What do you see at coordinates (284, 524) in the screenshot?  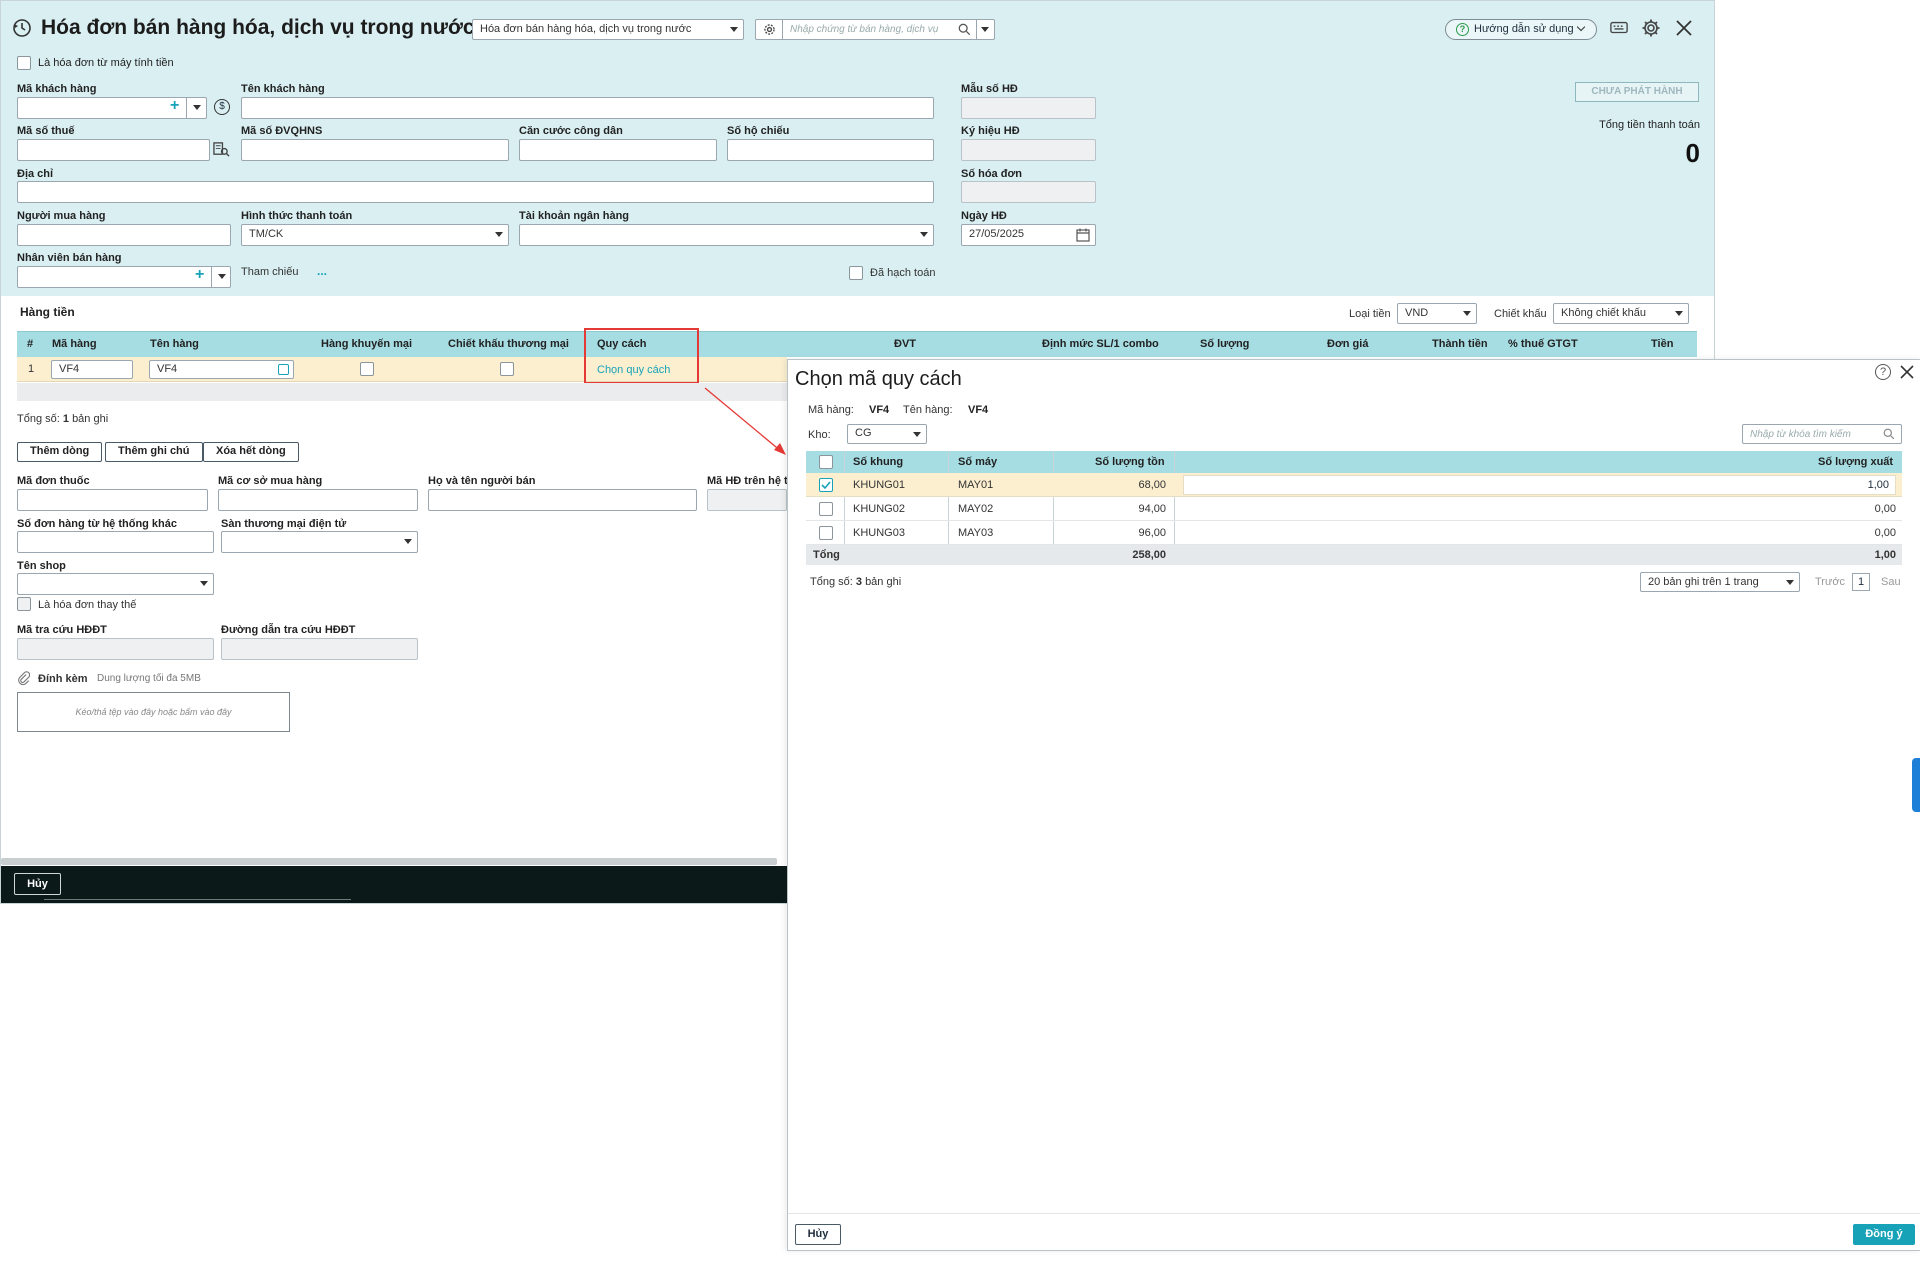 I see `ecommerce-label: Sàn thương mại điện tử` at bounding box center [284, 524].